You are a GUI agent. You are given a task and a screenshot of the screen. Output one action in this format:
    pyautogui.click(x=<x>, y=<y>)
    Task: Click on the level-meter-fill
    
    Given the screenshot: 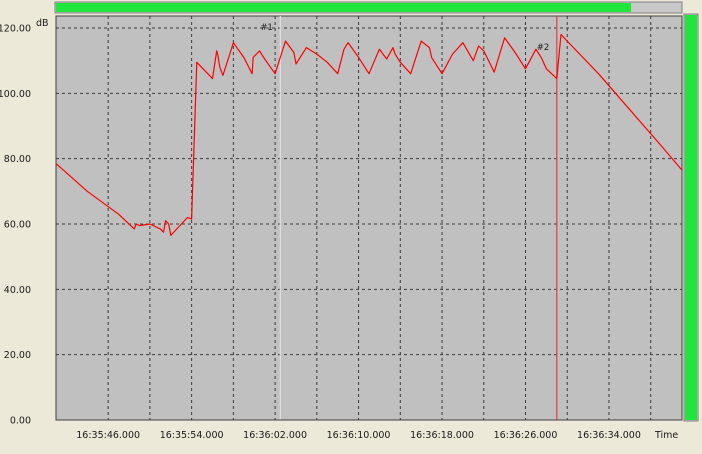 What is the action you would take?
    pyautogui.click(x=691, y=217)
    